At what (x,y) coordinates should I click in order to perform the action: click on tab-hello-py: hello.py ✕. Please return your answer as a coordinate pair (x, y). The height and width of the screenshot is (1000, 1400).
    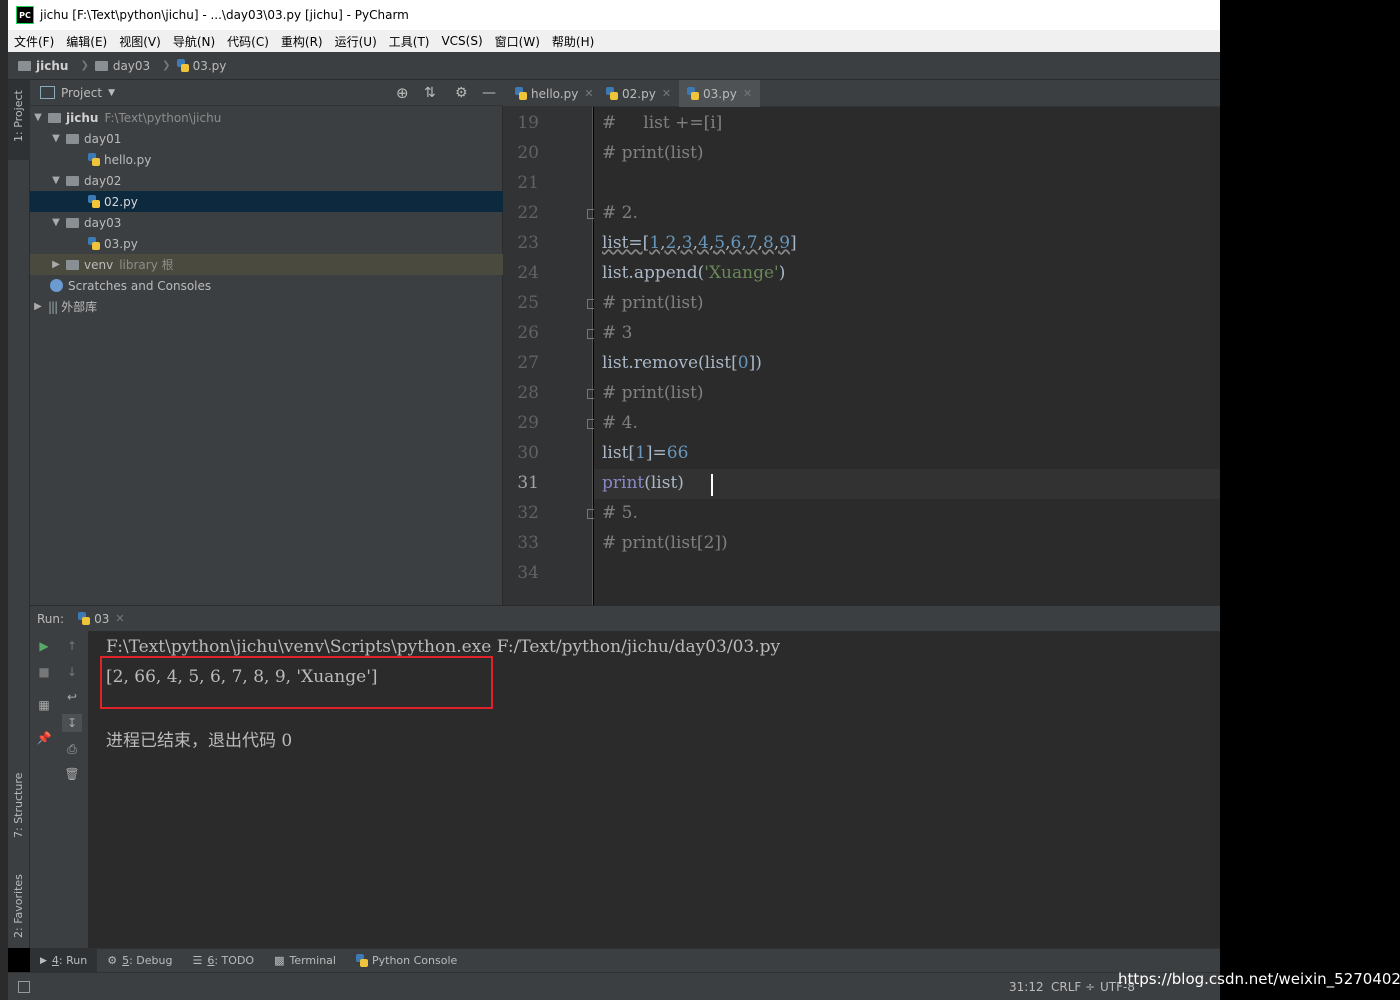
    Looking at the image, I should click on (554, 93).